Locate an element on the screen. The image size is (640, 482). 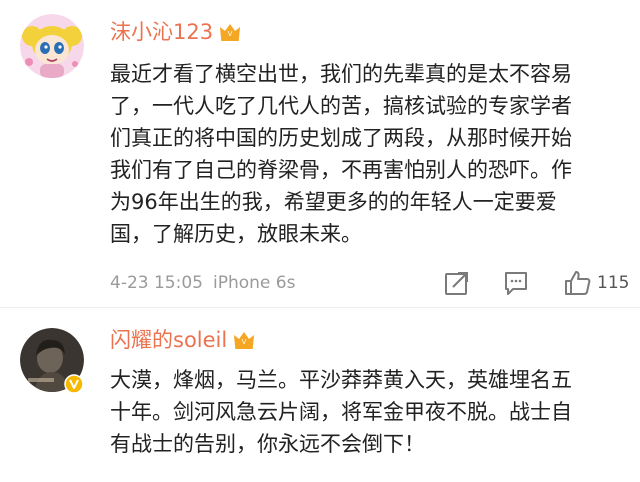
share-icon is located at coordinates (456, 283).